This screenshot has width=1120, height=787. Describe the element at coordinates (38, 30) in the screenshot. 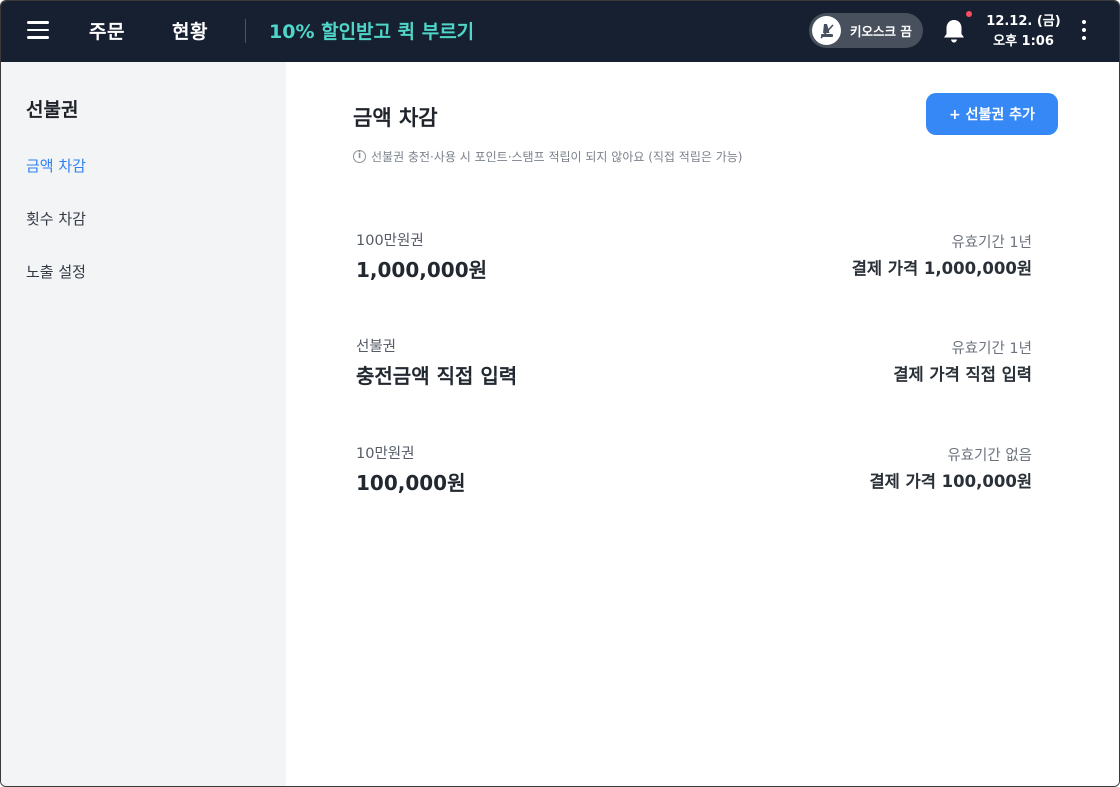

I see `hamburger-menu-icon` at that location.